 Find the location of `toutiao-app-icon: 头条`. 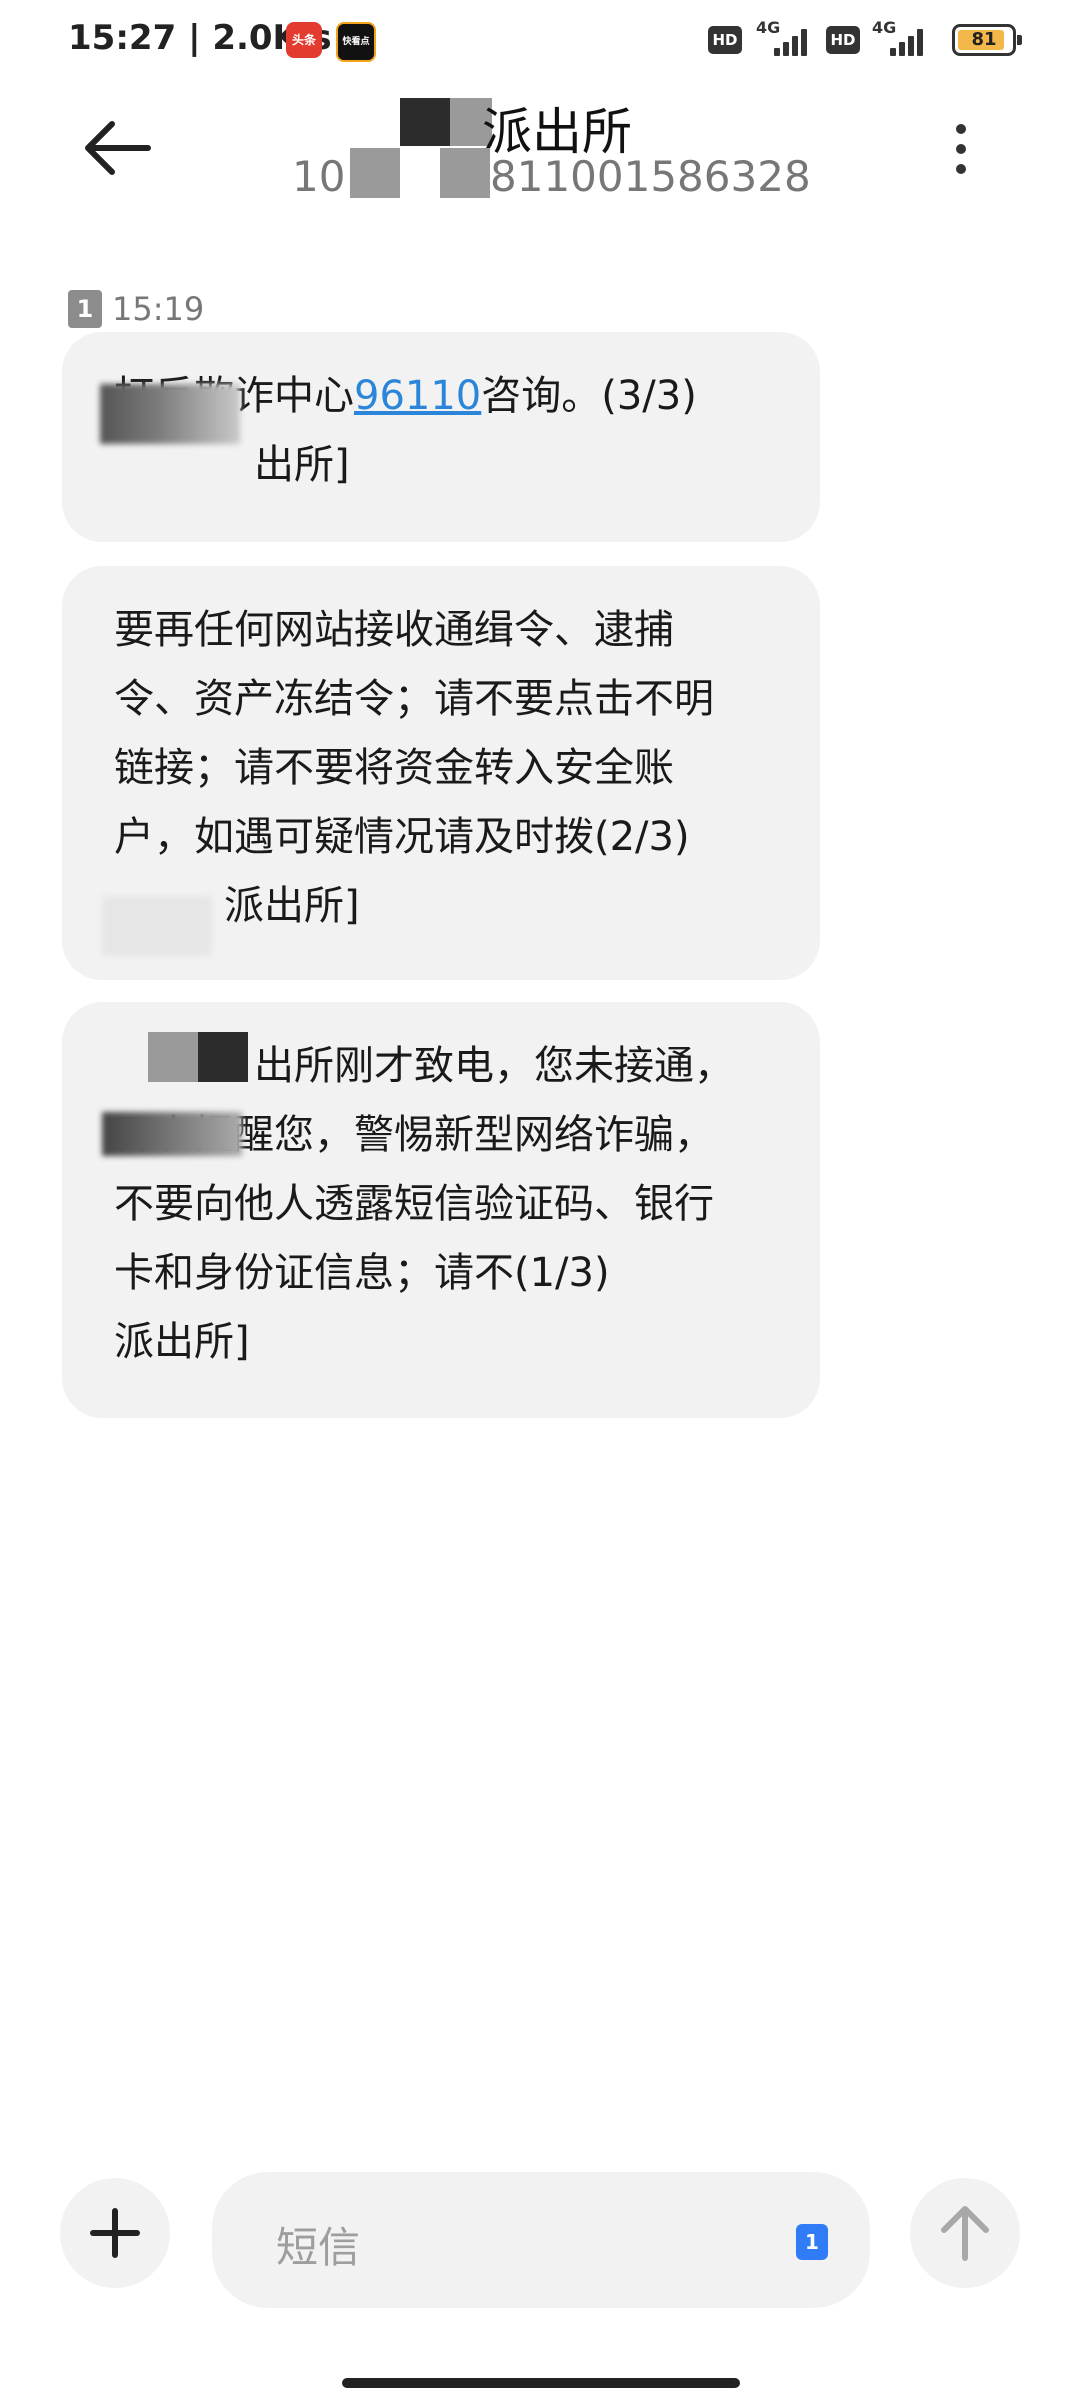

toutiao-app-icon: 头条 is located at coordinates (304, 40).